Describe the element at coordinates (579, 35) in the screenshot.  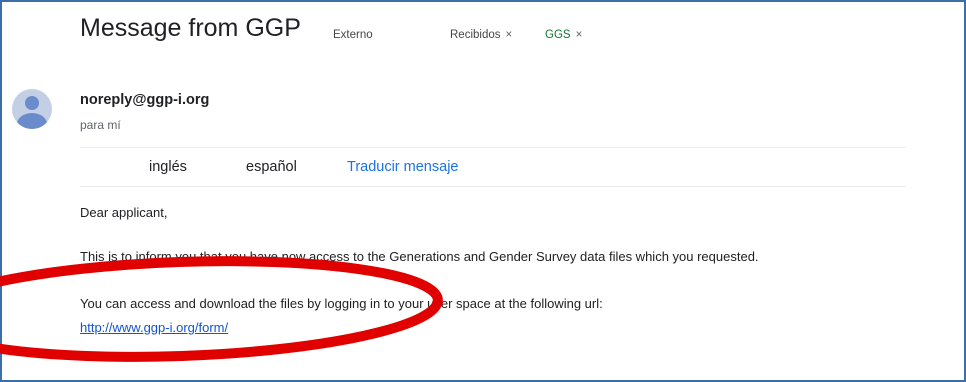
I see `remove-label-ggs-icon: ×` at that location.